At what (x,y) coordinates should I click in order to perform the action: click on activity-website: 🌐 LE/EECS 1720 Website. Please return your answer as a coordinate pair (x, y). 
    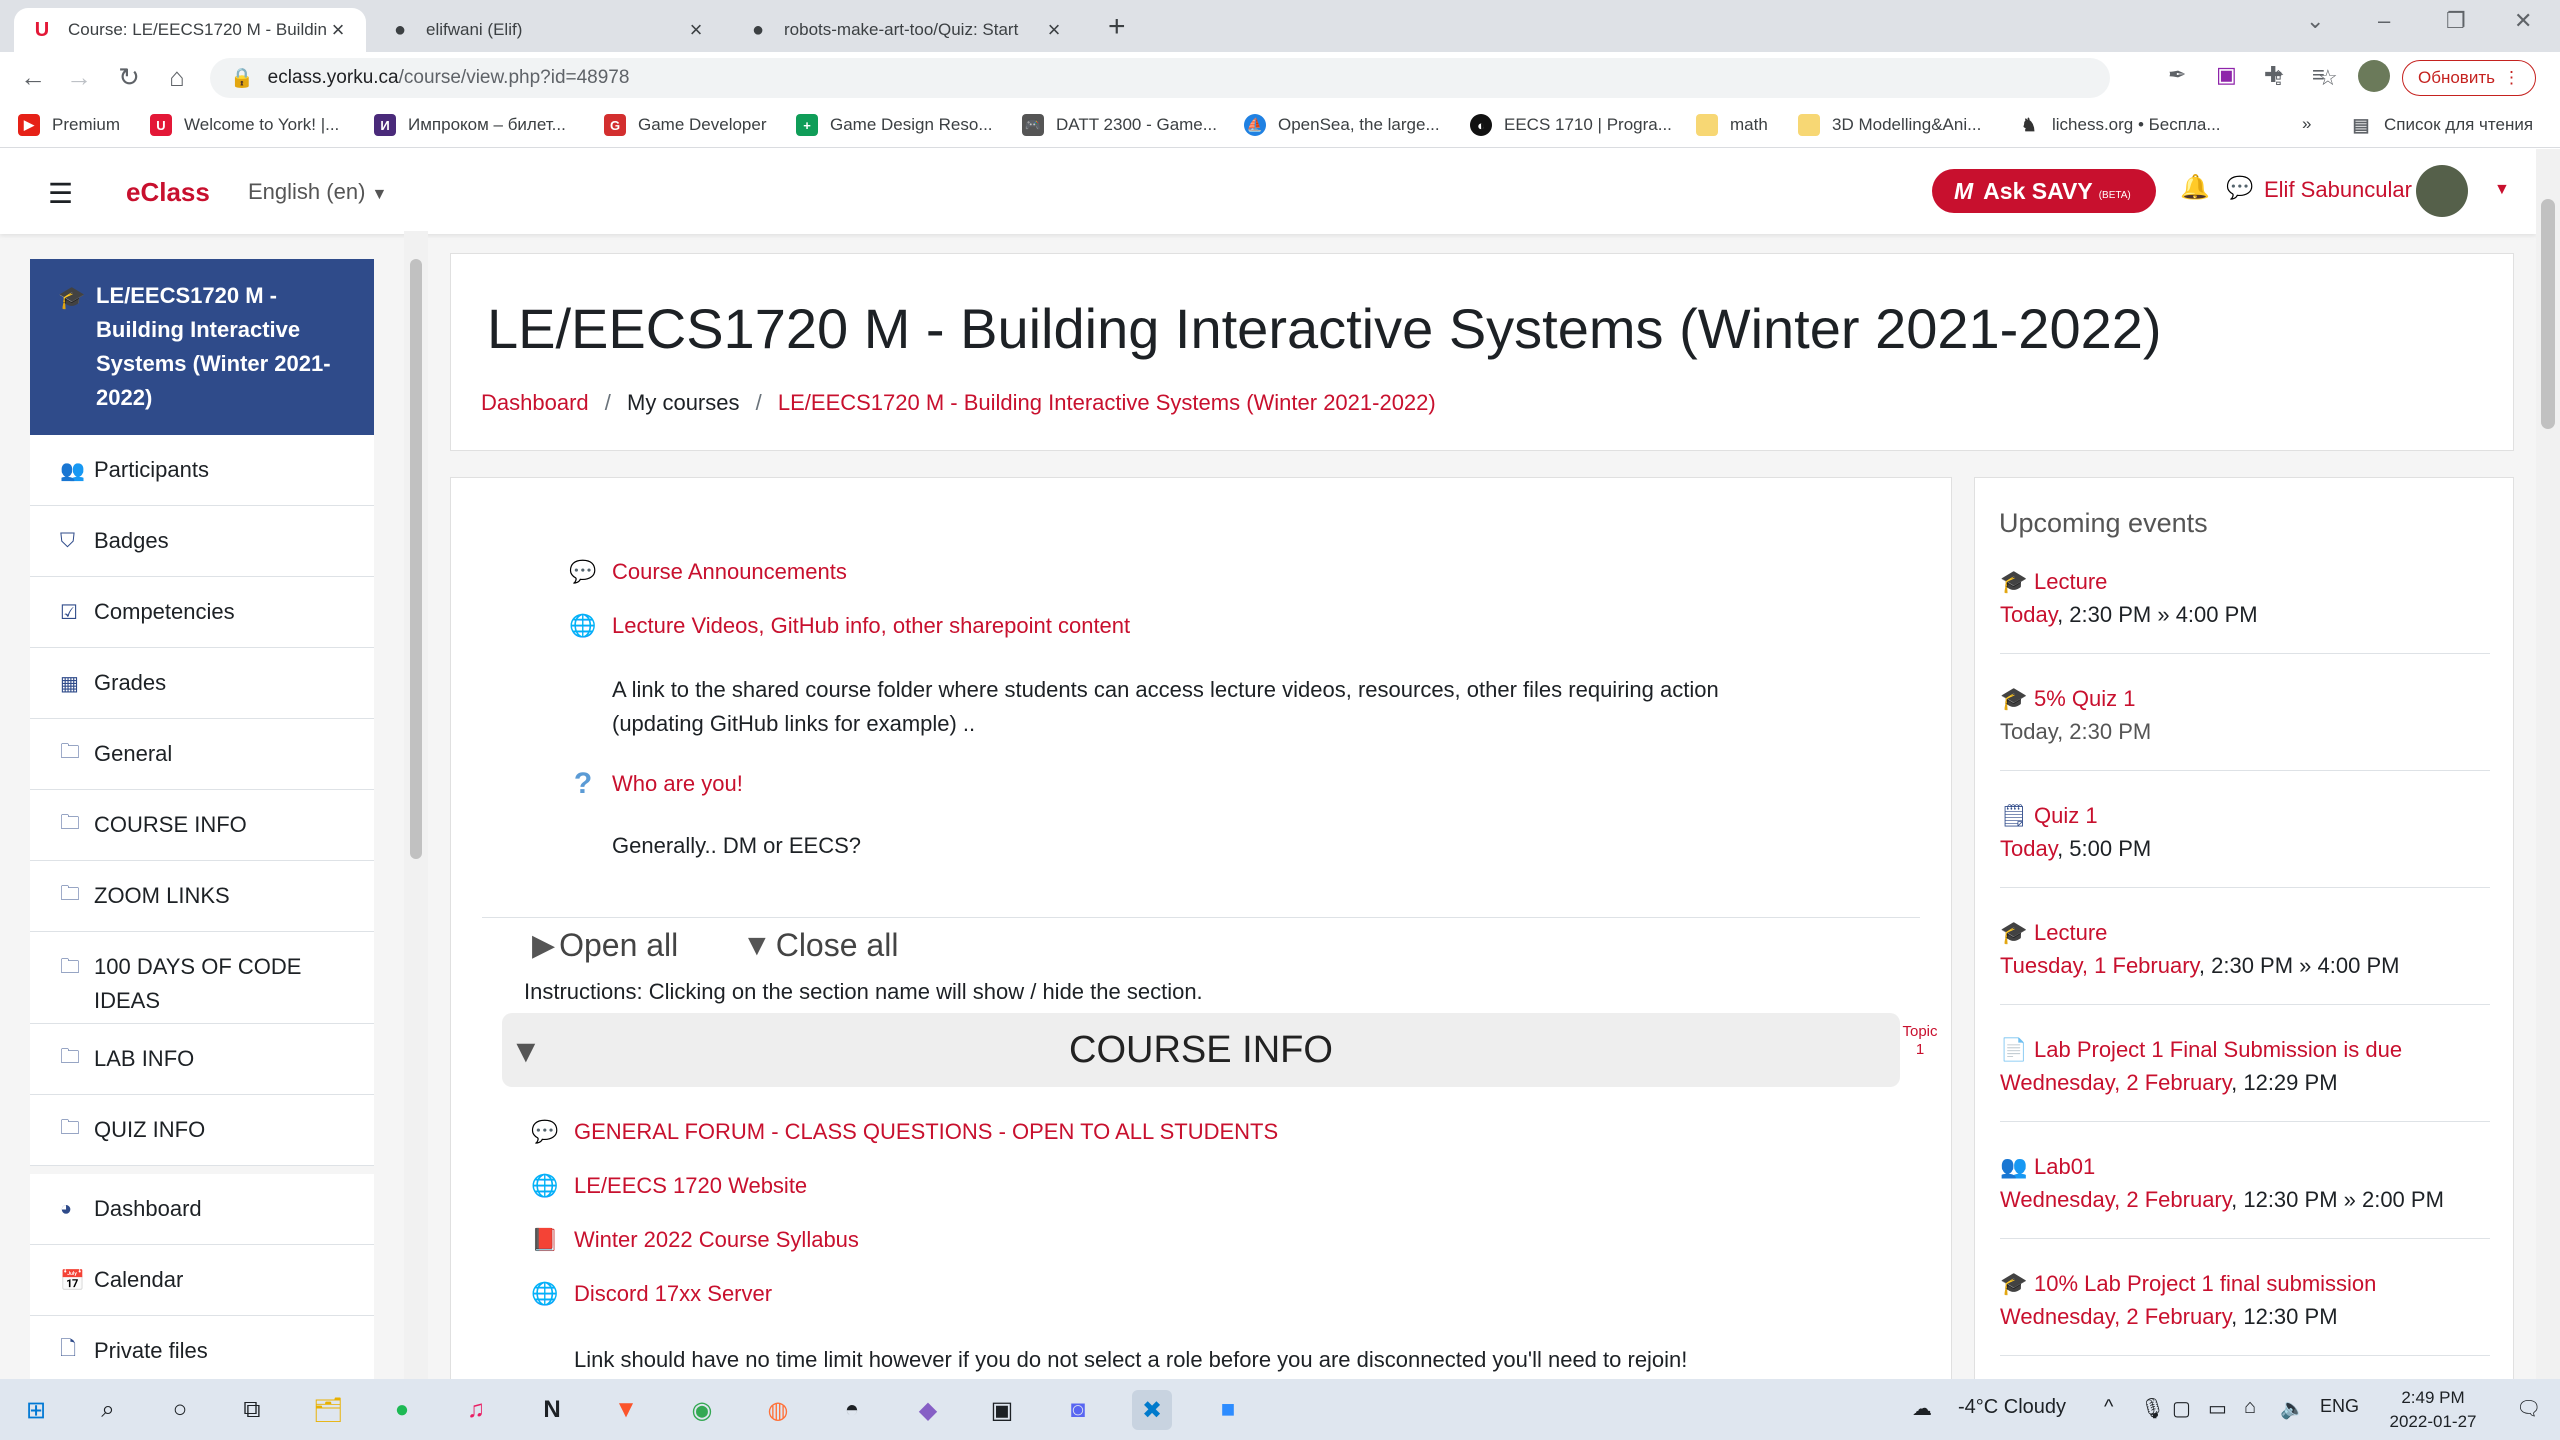
    Looking at the image, I should click on (667, 1186).